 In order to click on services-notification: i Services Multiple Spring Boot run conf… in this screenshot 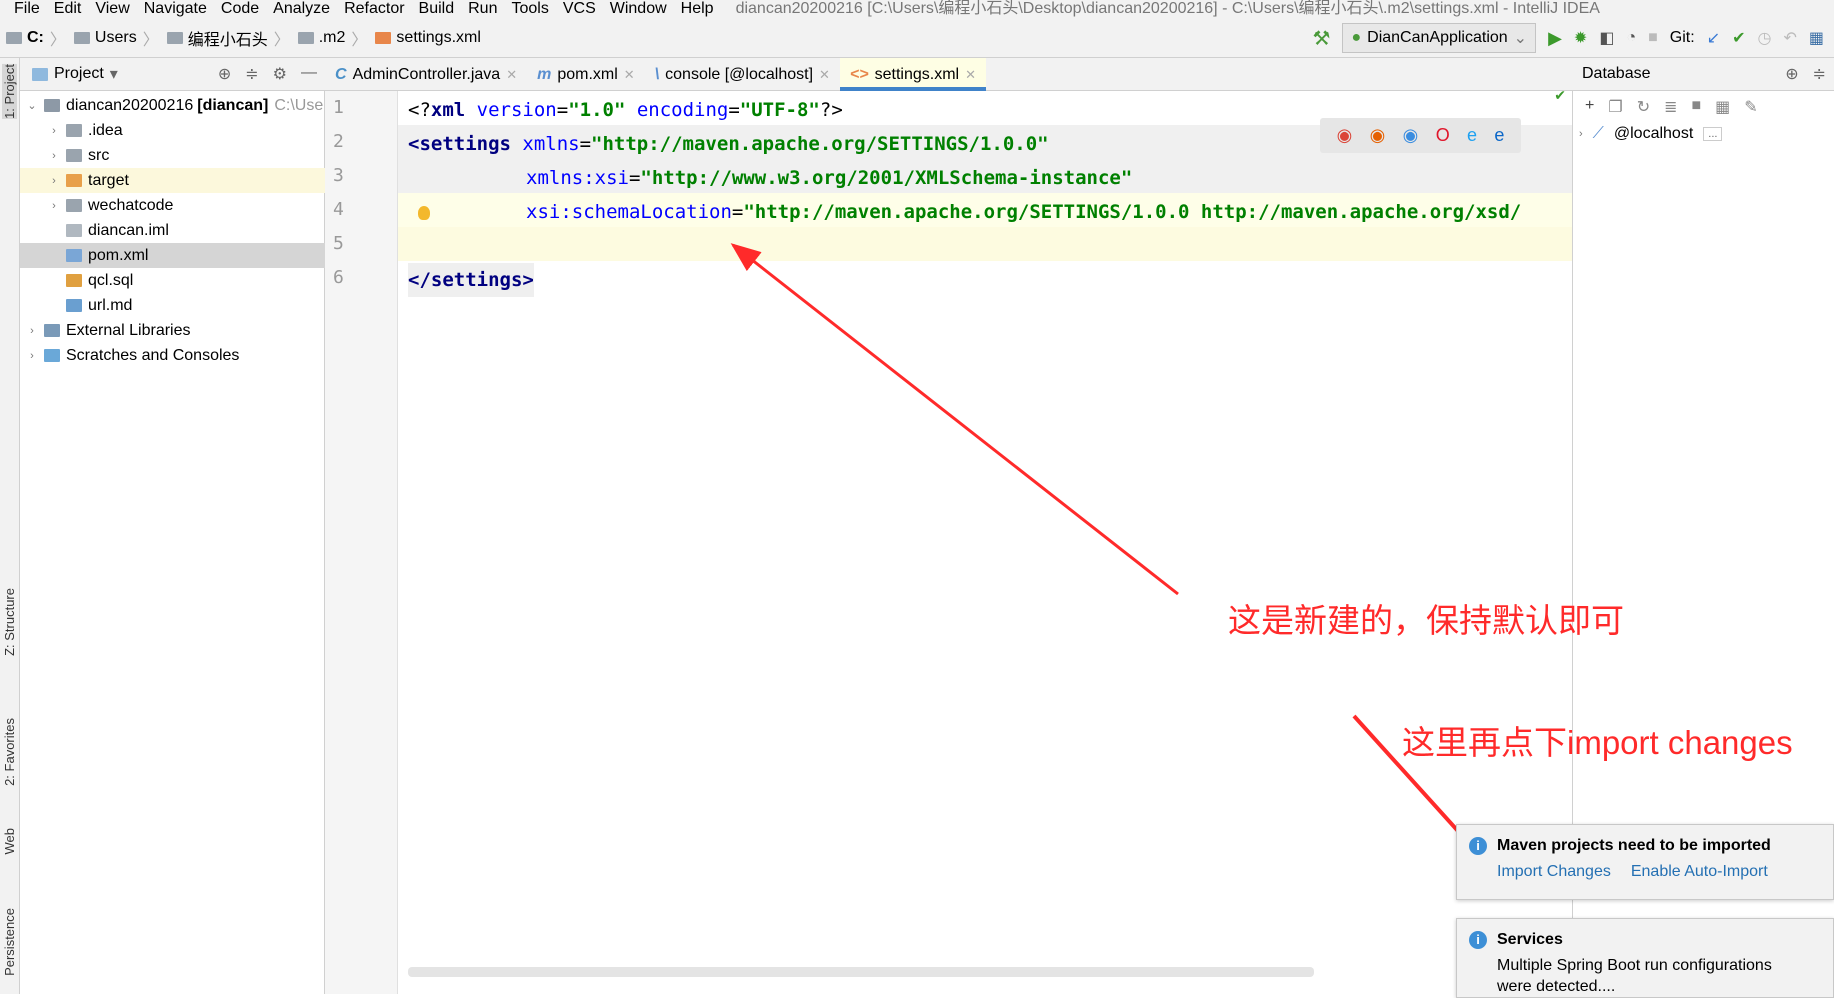, I will do `click(1645, 958)`.